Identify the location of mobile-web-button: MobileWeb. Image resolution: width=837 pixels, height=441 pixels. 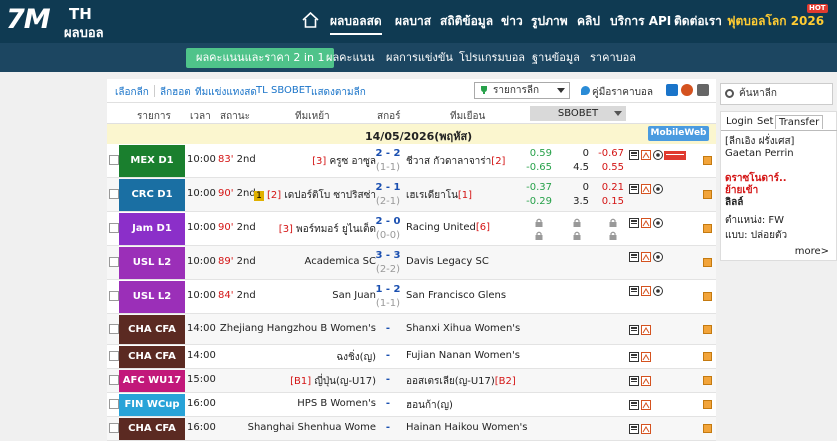
(678, 133).